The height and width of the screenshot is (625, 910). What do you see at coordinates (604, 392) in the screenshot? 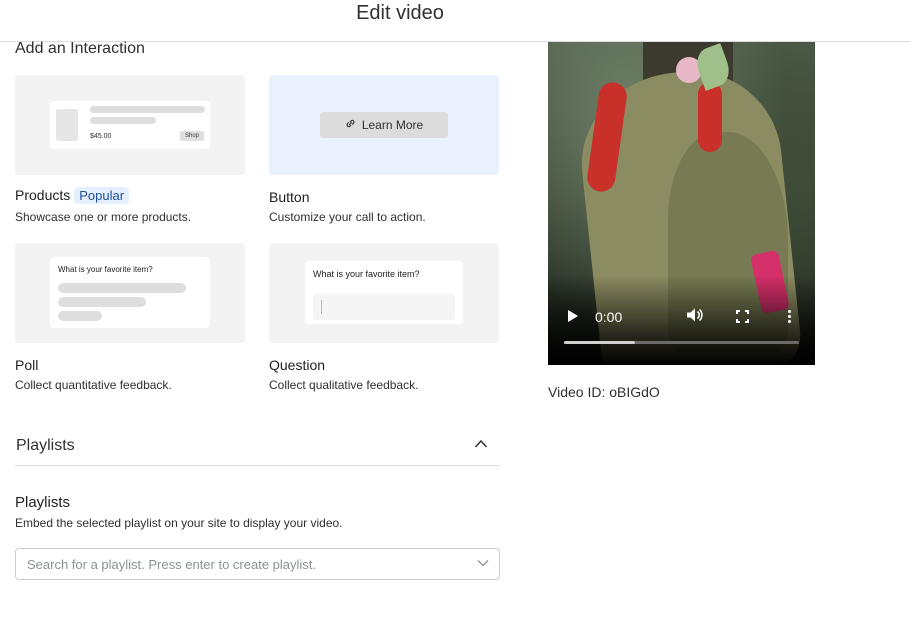
I see `video-id: Video ID: oBIGdO` at bounding box center [604, 392].